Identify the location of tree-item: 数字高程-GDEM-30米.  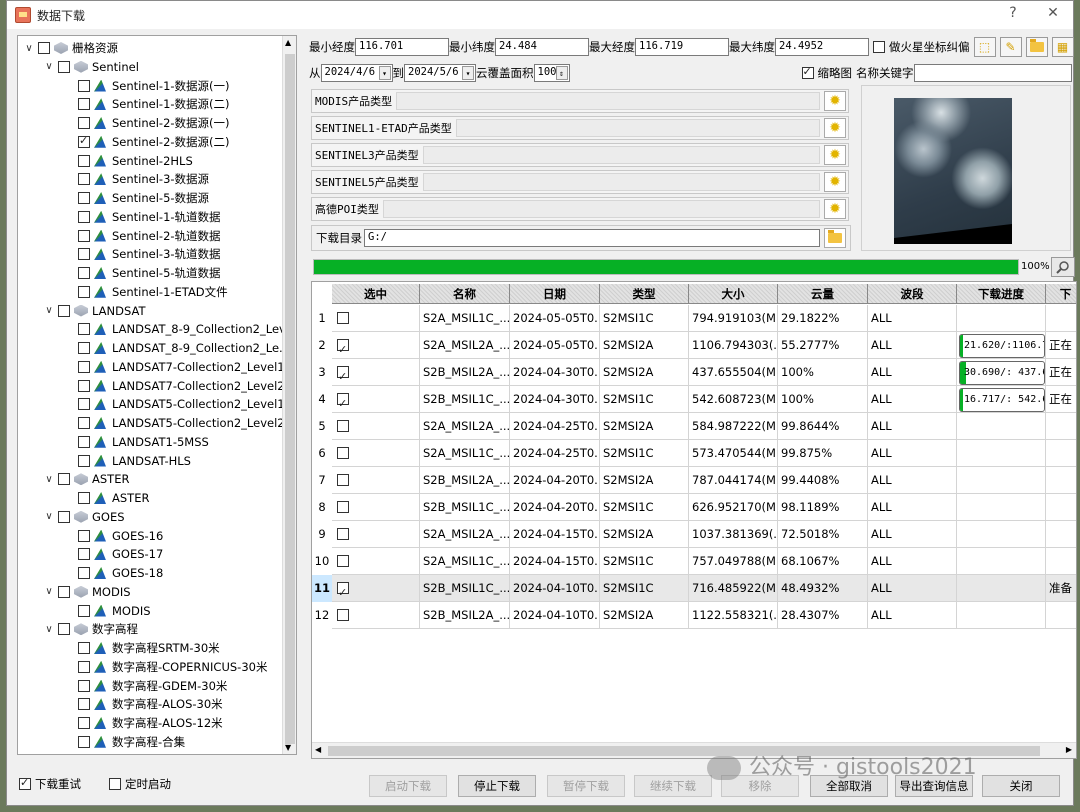
(144, 686).